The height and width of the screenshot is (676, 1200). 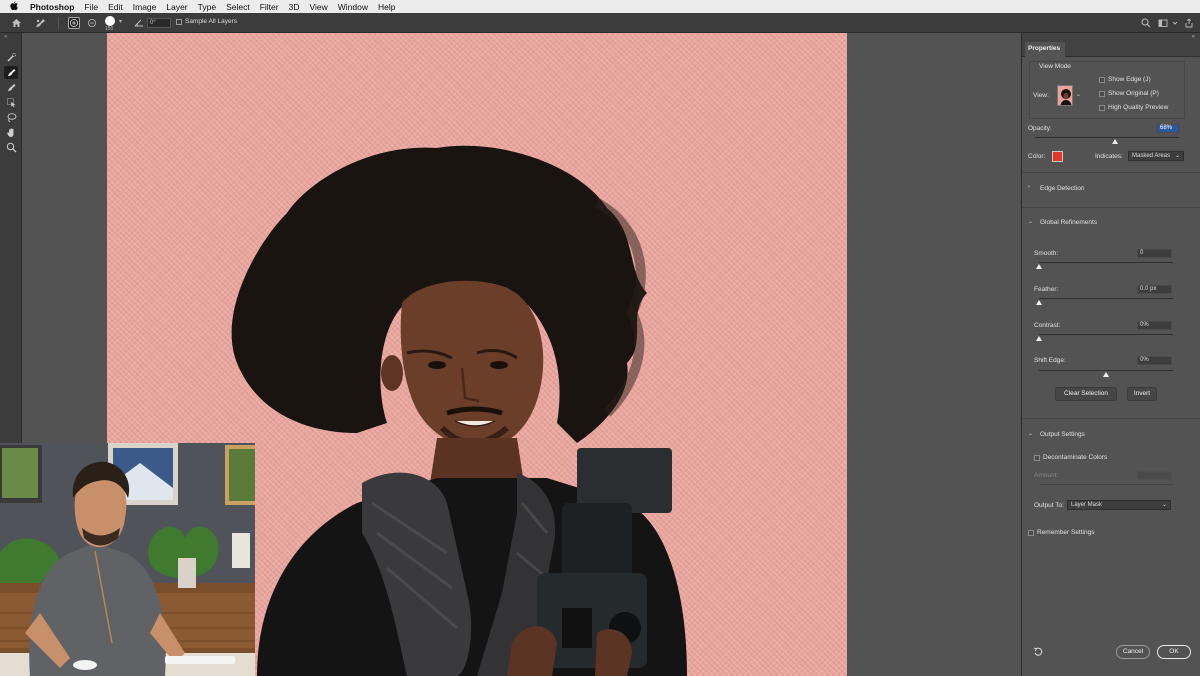 What do you see at coordinates (1106, 484) in the screenshot?
I see `amount-slider-track` at bounding box center [1106, 484].